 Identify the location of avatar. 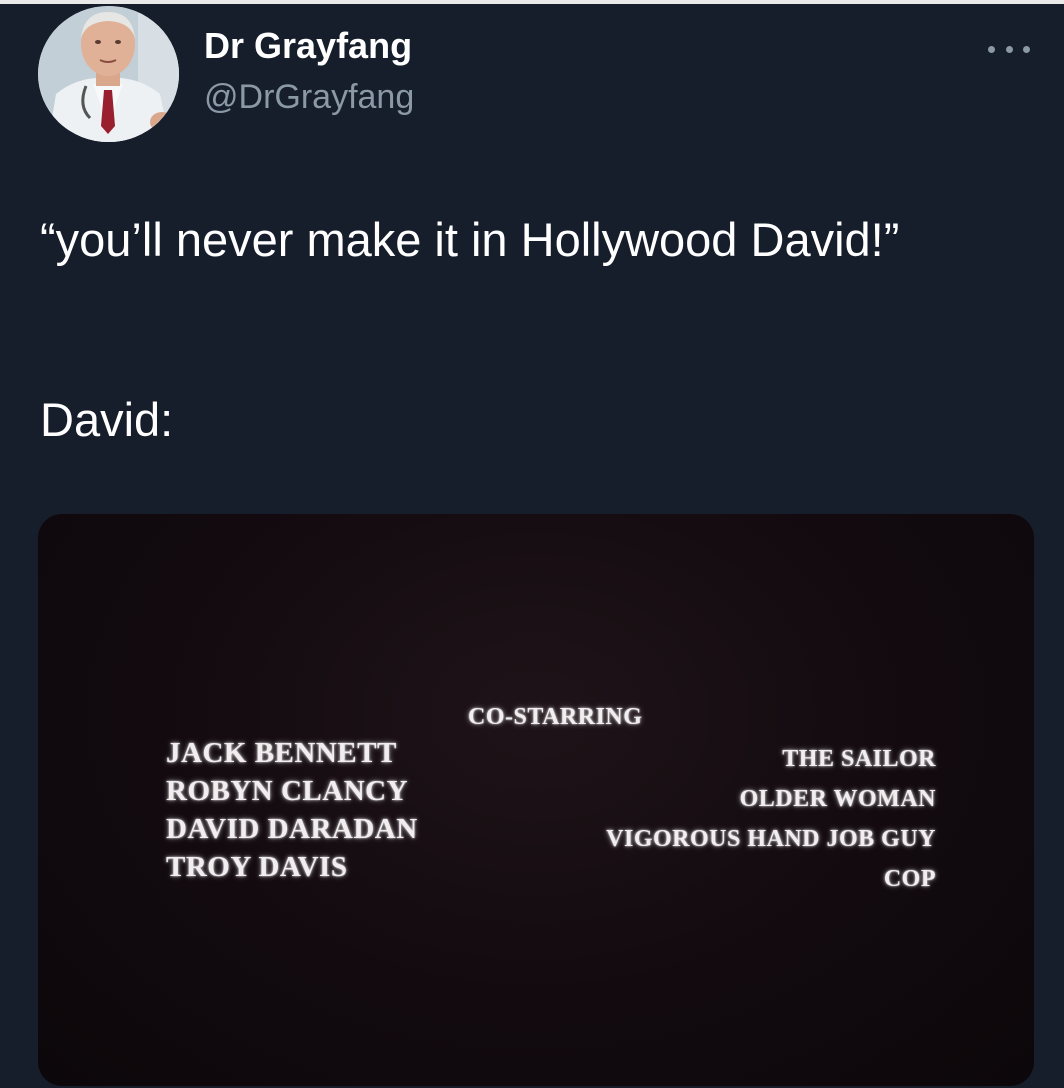
(108, 74).